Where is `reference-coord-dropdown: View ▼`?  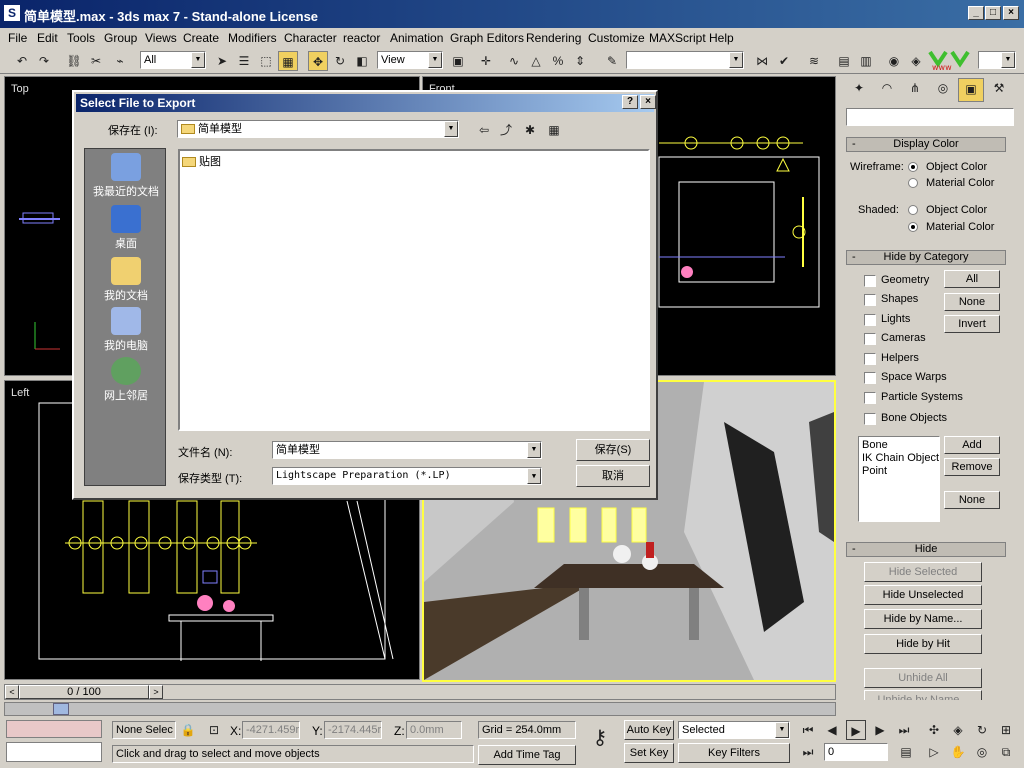 reference-coord-dropdown: View ▼ is located at coordinates (410, 60).